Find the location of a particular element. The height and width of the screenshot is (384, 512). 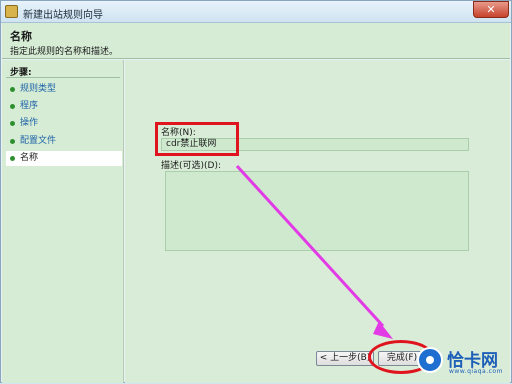

annotation-arrow is located at coordinates (314, 251).